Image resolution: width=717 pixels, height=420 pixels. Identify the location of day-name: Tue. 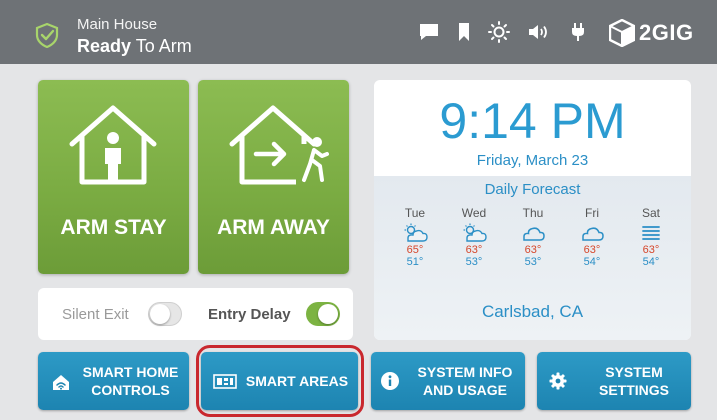
(415, 213).